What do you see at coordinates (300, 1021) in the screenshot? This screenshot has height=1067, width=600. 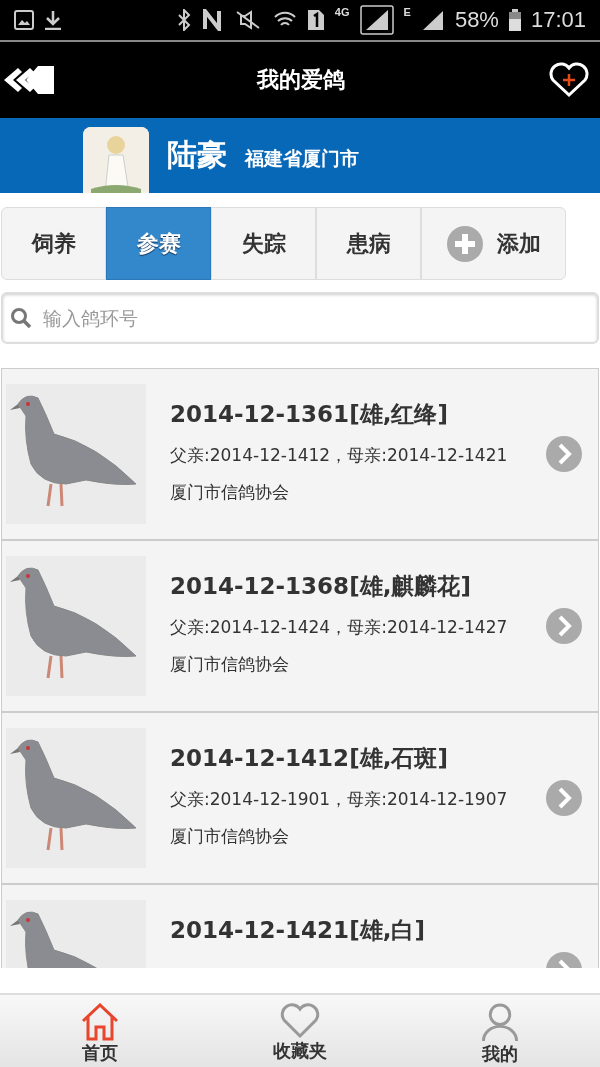 I see `heart-icon` at bounding box center [300, 1021].